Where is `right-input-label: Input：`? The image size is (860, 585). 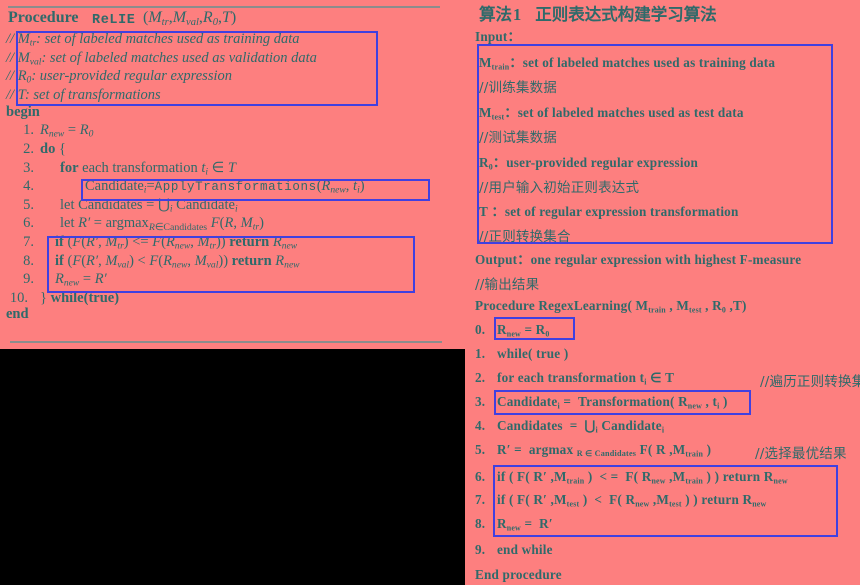
right-input-label: Input： is located at coordinates (498, 35).